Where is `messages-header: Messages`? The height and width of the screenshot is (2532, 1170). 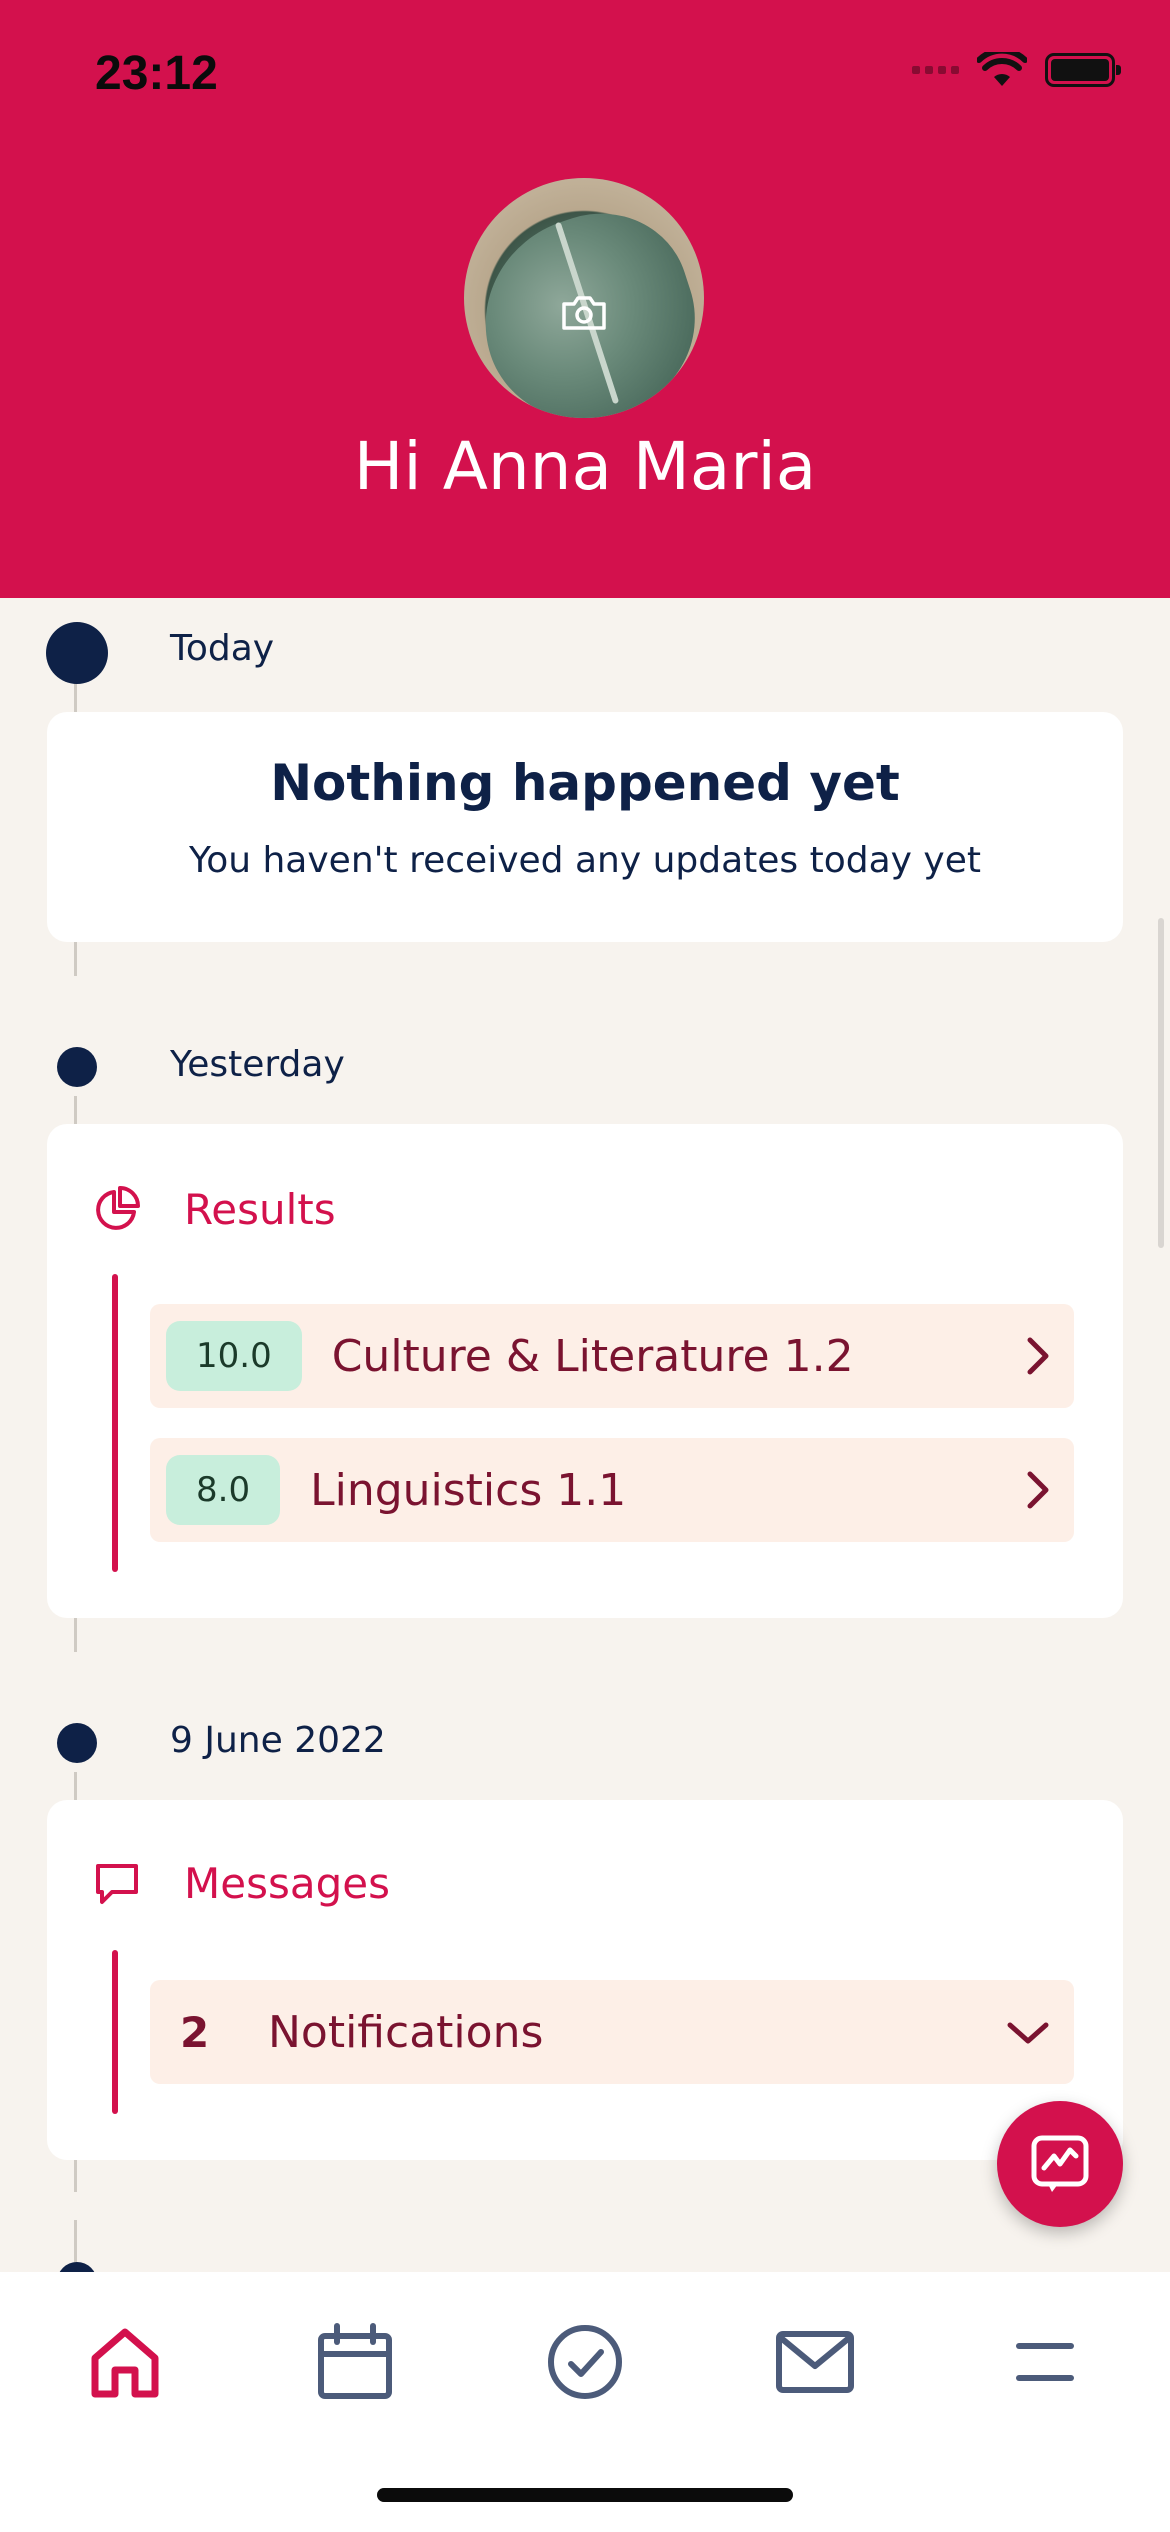
messages-header: Messages is located at coordinates (241, 1883).